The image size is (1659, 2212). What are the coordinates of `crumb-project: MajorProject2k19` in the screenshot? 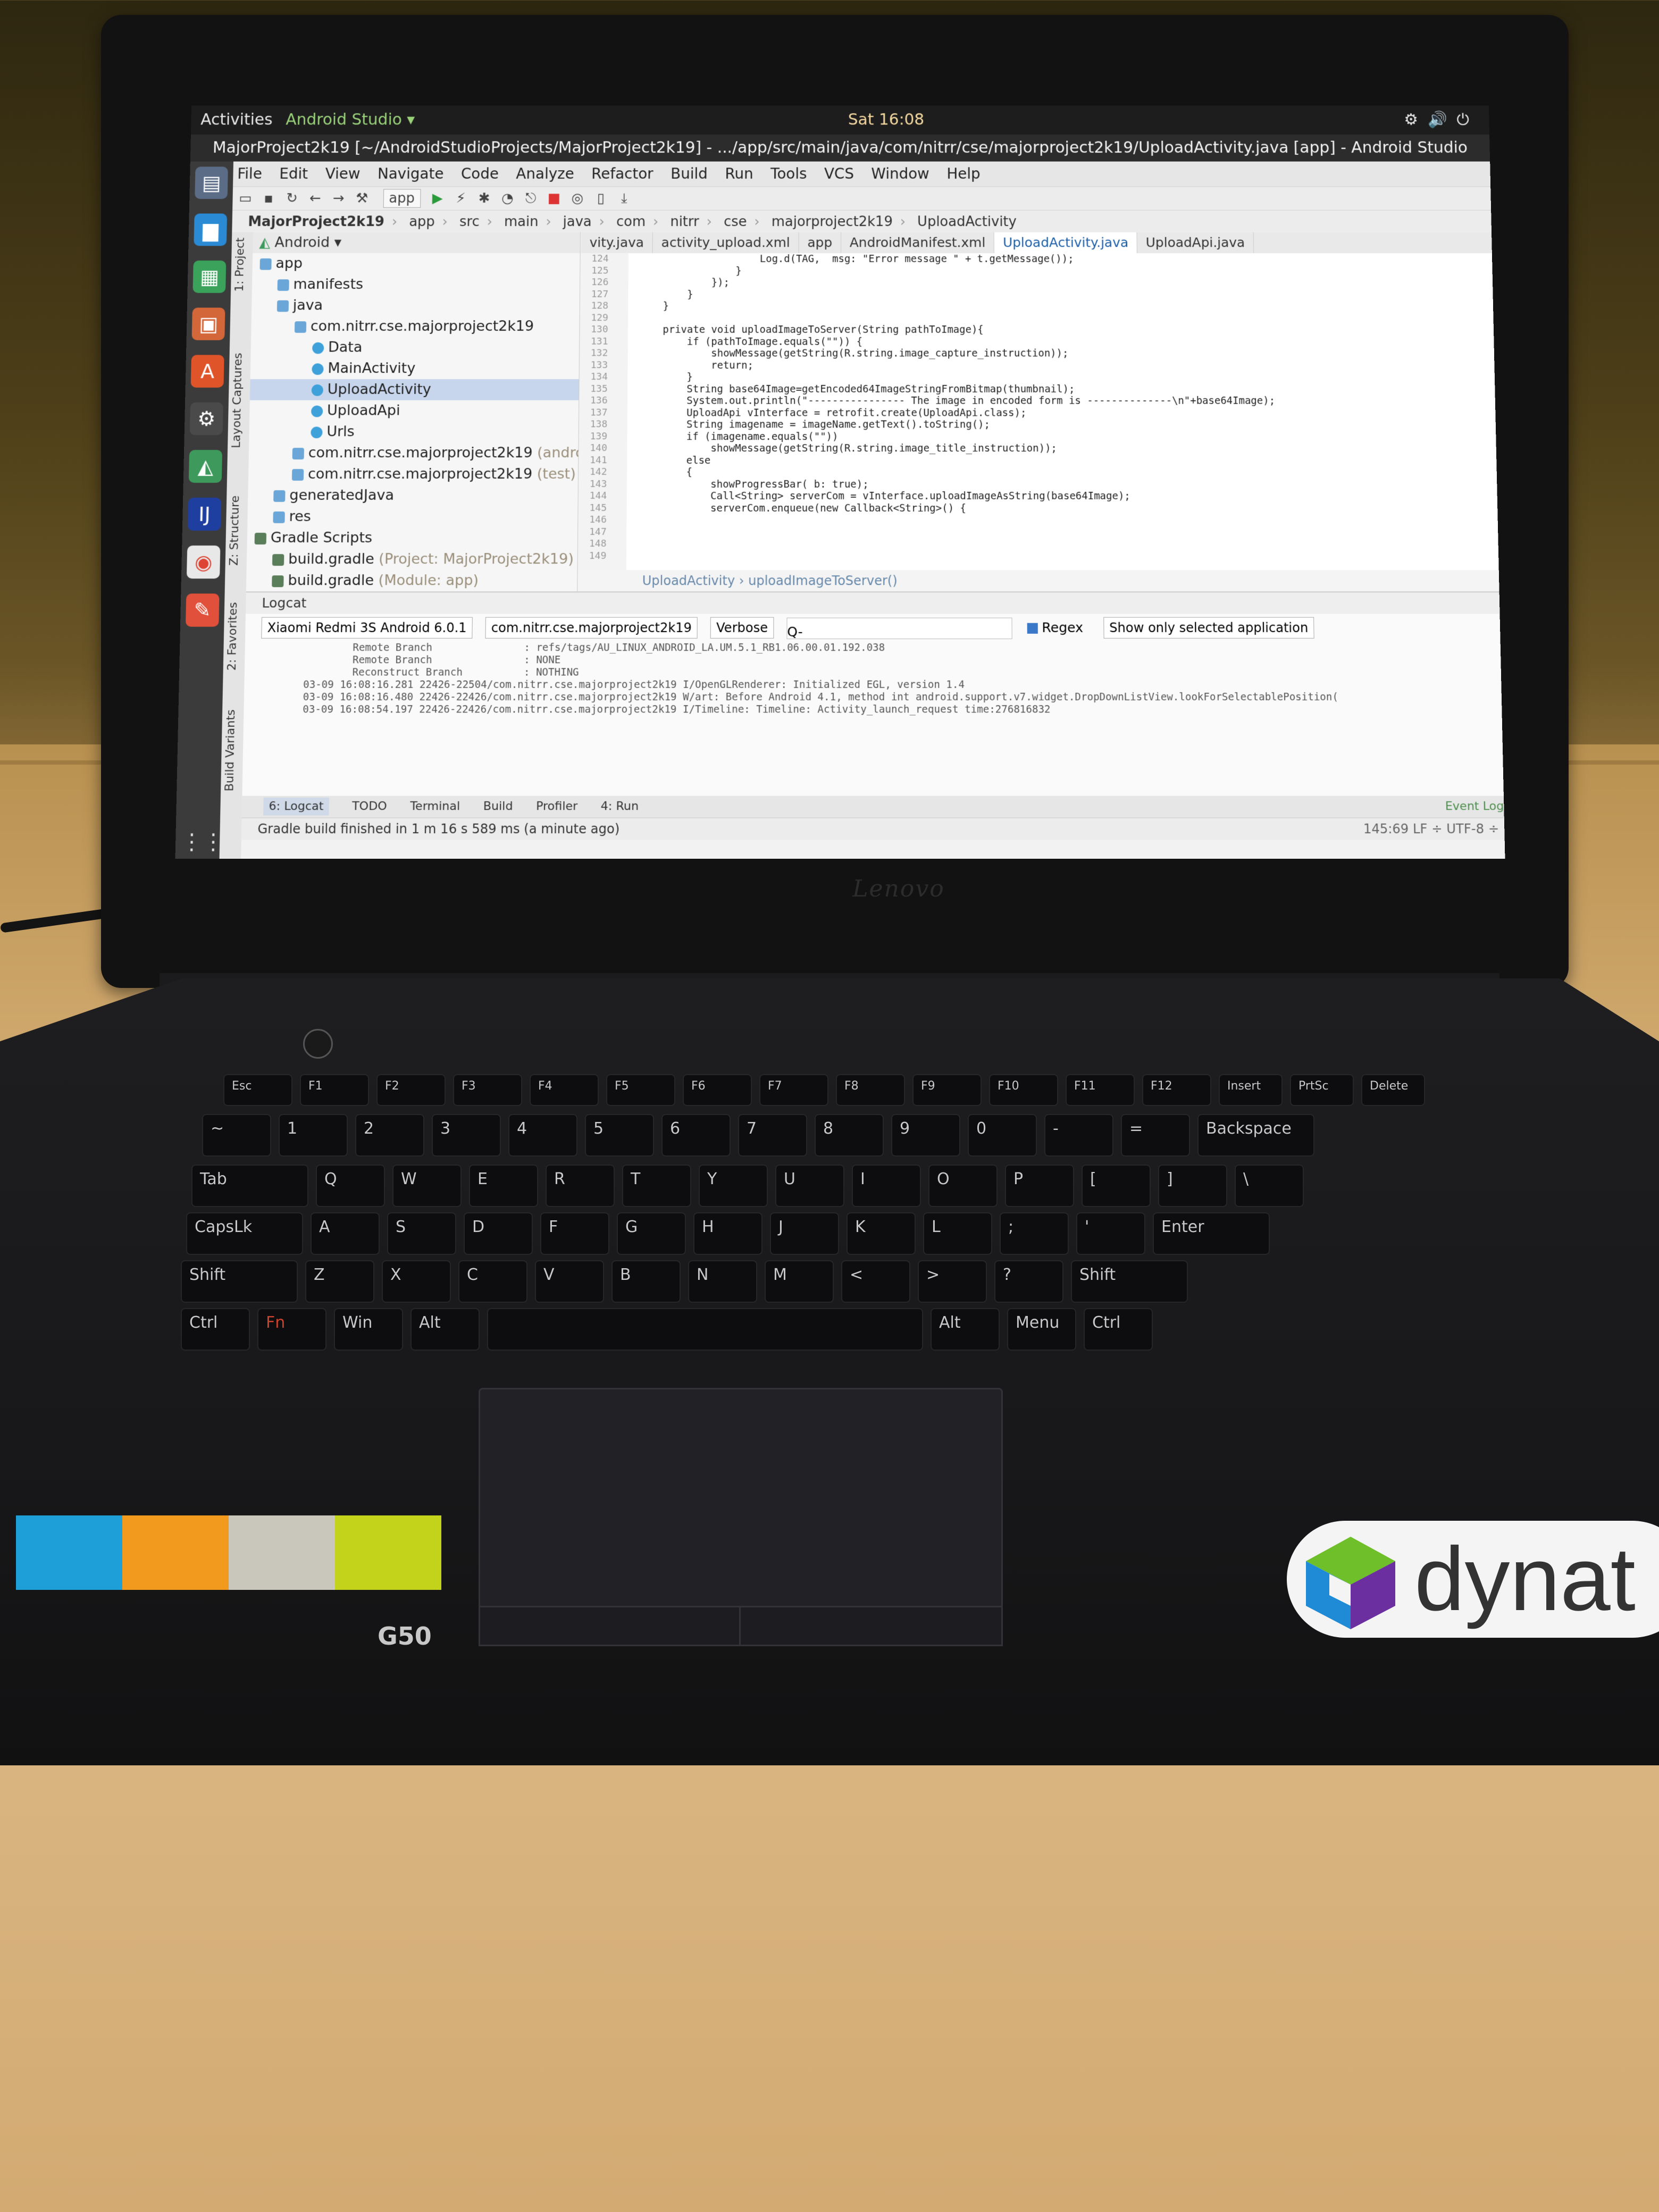 It's located at (316, 222).